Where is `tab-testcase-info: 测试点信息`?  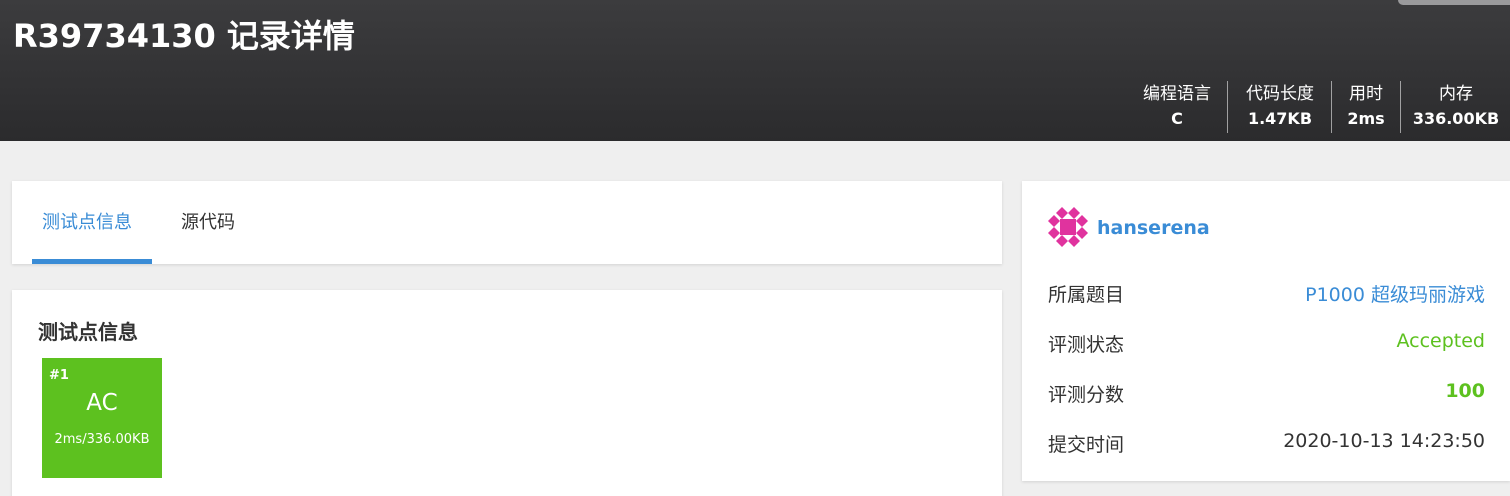 tab-testcase-info: 测试点信息 is located at coordinates (87, 222).